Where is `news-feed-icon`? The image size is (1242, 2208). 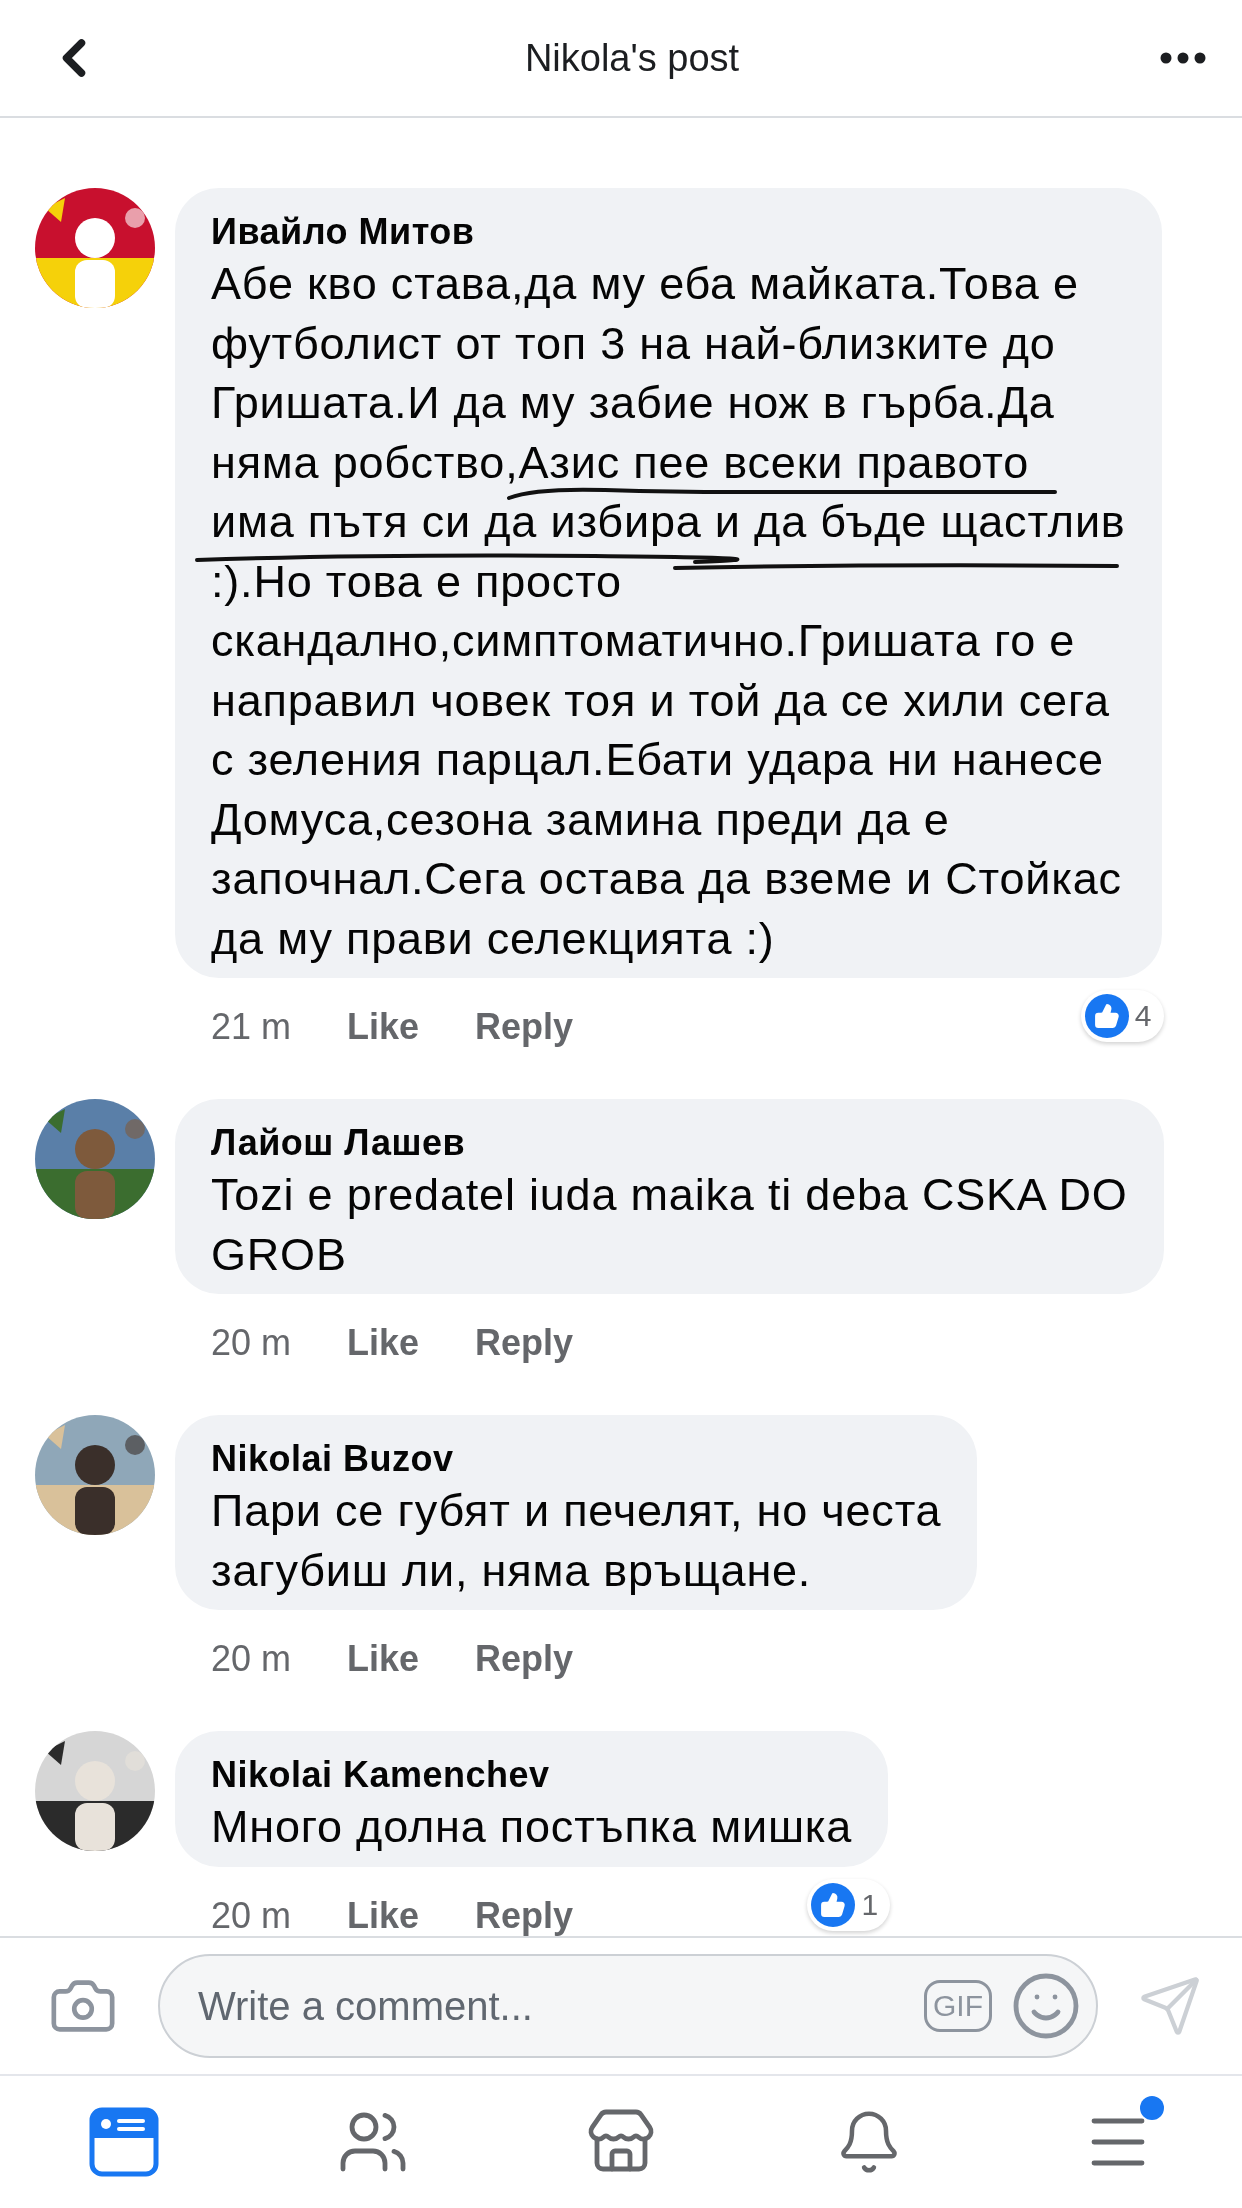
news-feed-icon is located at coordinates (124, 2142).